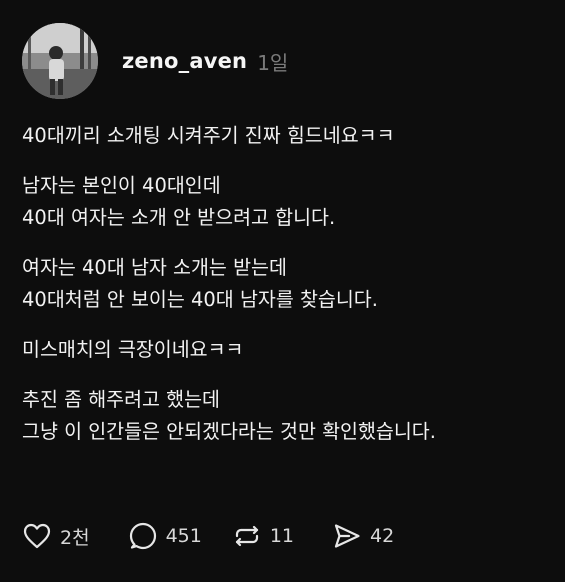  Describe the element at coordinates (287, 202) in the screenshot. I see `paragraph: 남자는 본인이 40대인데 40대 여자는 소개 안 받으려고 합니다.` at that location.